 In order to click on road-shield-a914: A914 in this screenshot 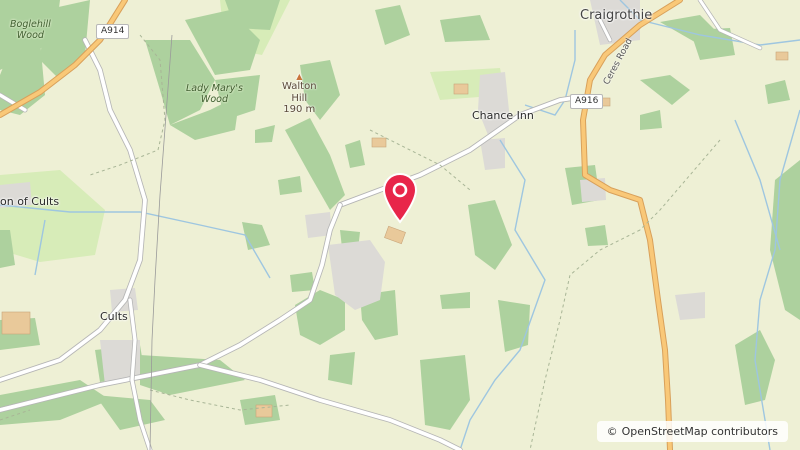, I will do `click(113, 31)`.